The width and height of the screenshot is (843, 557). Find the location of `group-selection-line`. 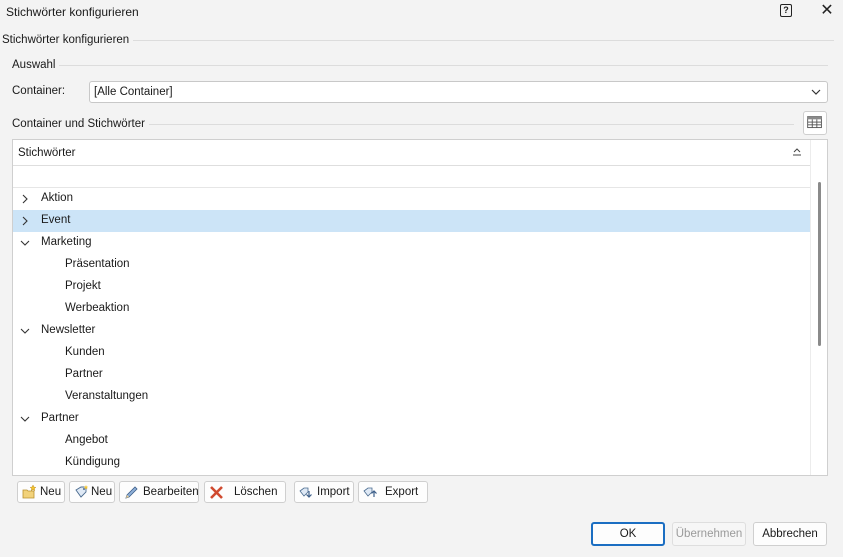

group-selection-line is located at coordinates (420, 65).